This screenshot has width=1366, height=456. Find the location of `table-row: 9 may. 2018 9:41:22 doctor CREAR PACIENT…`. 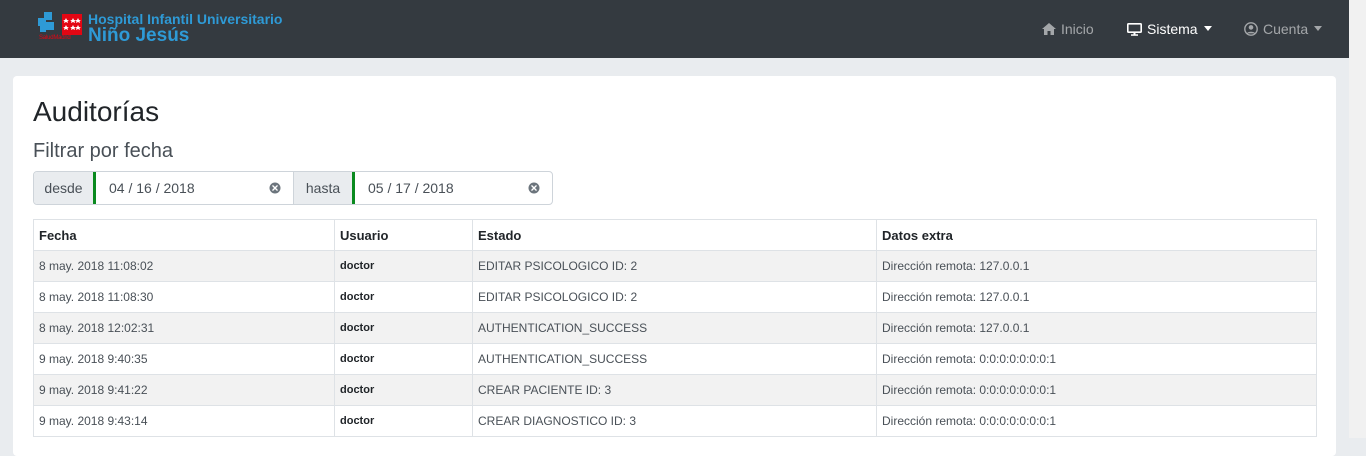

table-row: 9 may. 2018 9:41:22 doctor CREAR PACIENT… is located at coordinates (675, 390).